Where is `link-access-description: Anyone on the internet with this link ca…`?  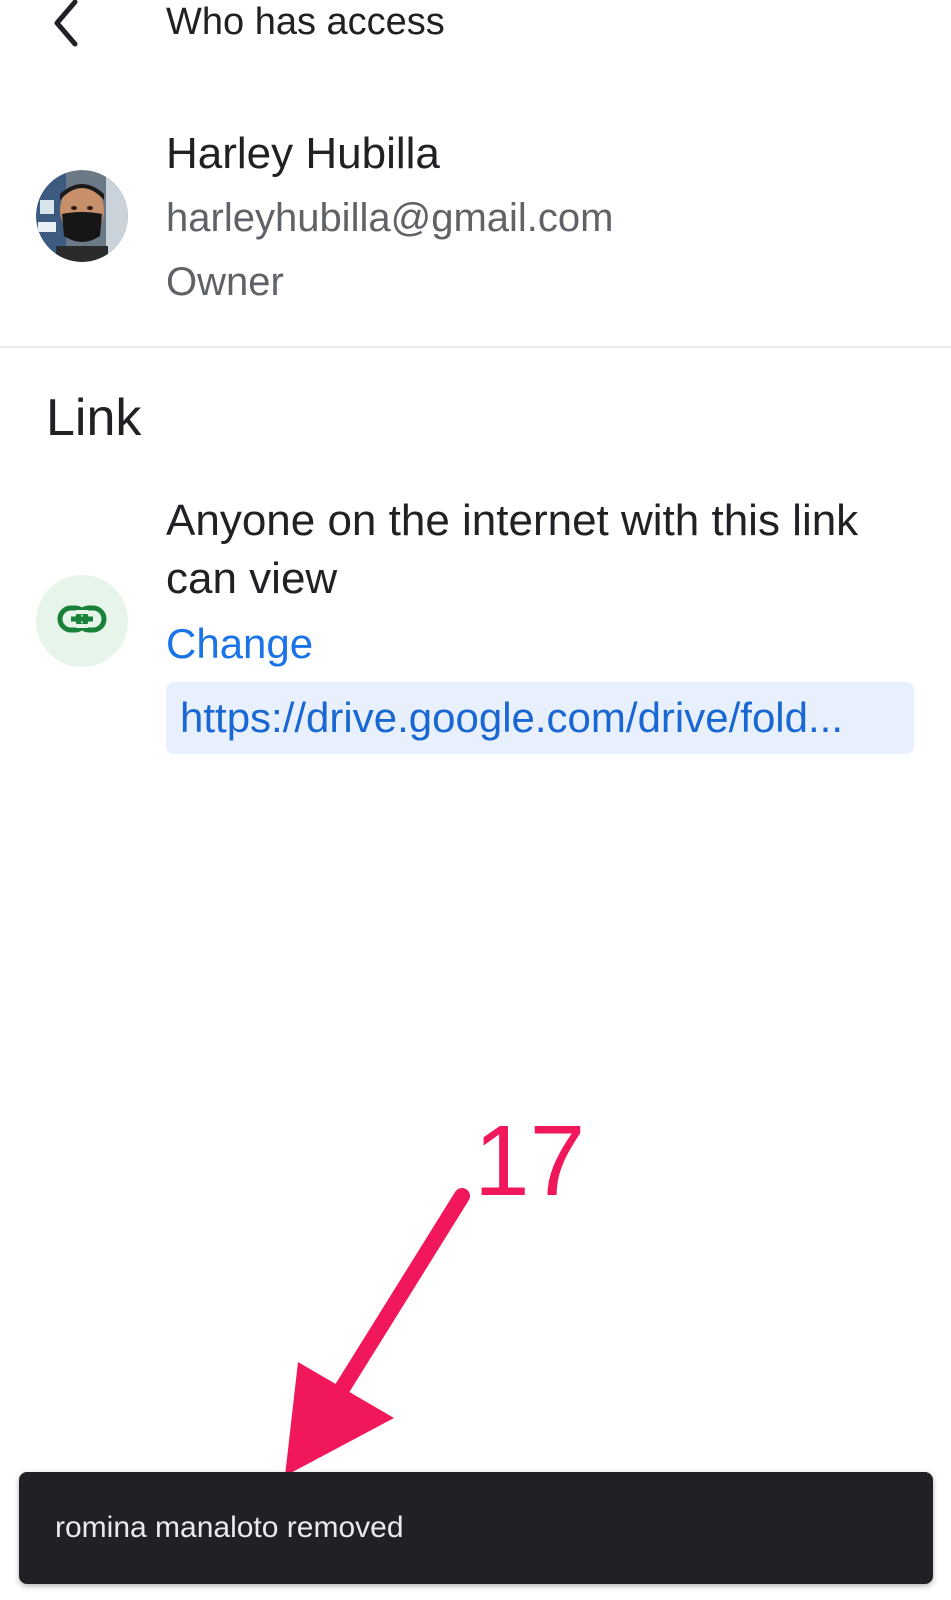
link-access-description: Anyone on the internet with this link ca… is located at coordinates (512, 549).